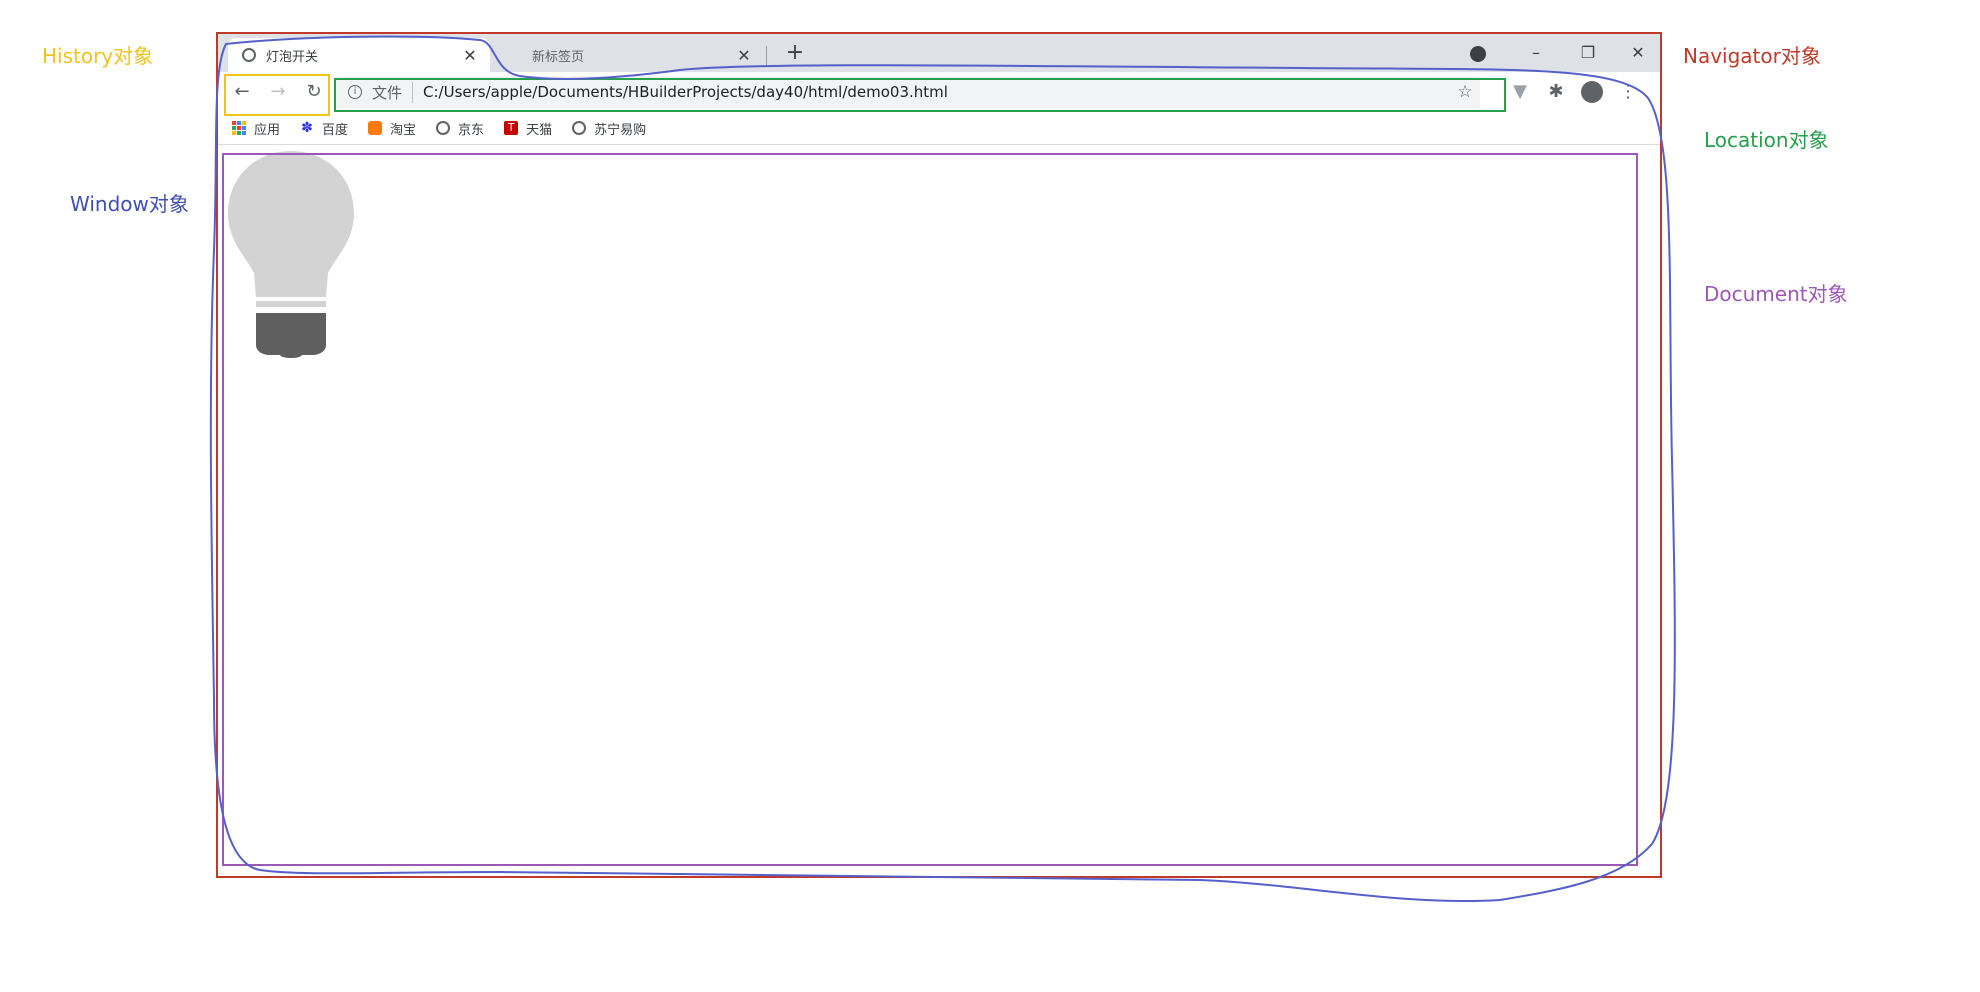 This screenshot has height=992, width=1980. Describe the element at coordinates (277, 95) in the screenshot. I see `history-frame` at that location.